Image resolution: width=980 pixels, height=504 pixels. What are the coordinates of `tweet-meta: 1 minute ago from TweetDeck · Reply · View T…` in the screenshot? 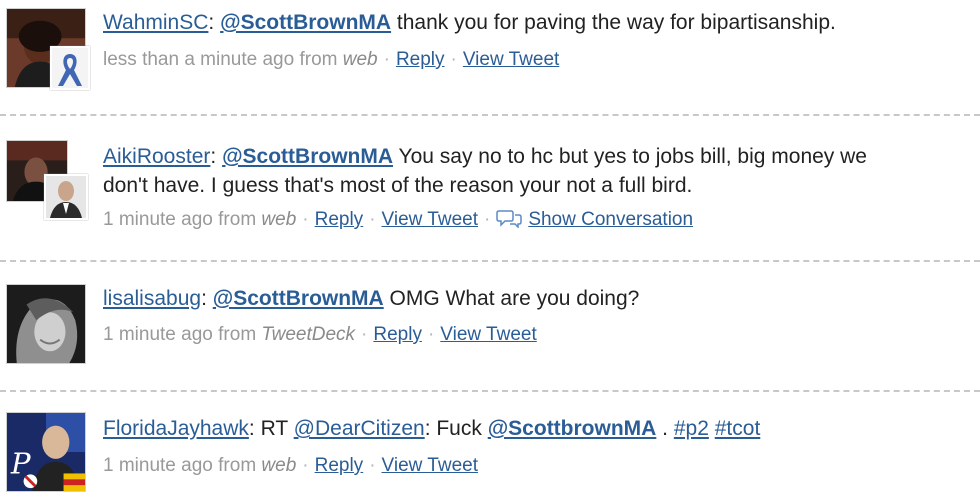 It's located at (320, 334).